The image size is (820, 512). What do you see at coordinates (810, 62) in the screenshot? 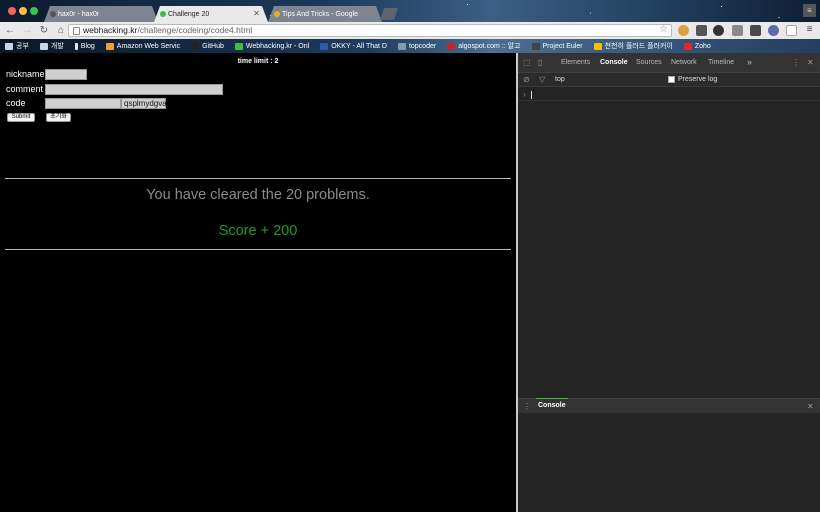
I see `close-devtools-icon: ✕` at bounding box center [810, 62].